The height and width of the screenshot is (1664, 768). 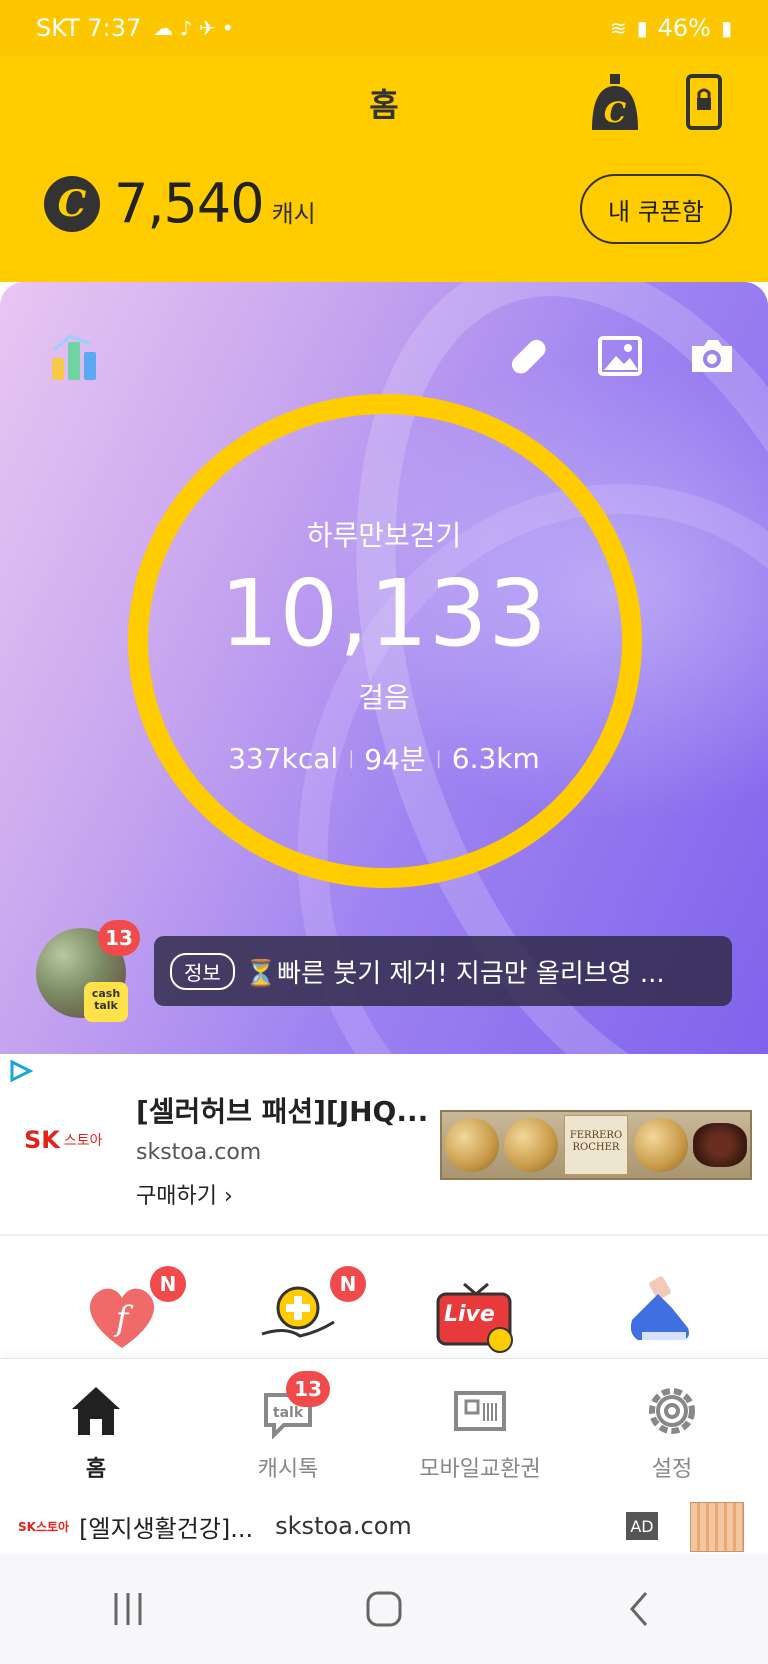 I want to click on hand-plus-icon, so click(x=298, y=1312).